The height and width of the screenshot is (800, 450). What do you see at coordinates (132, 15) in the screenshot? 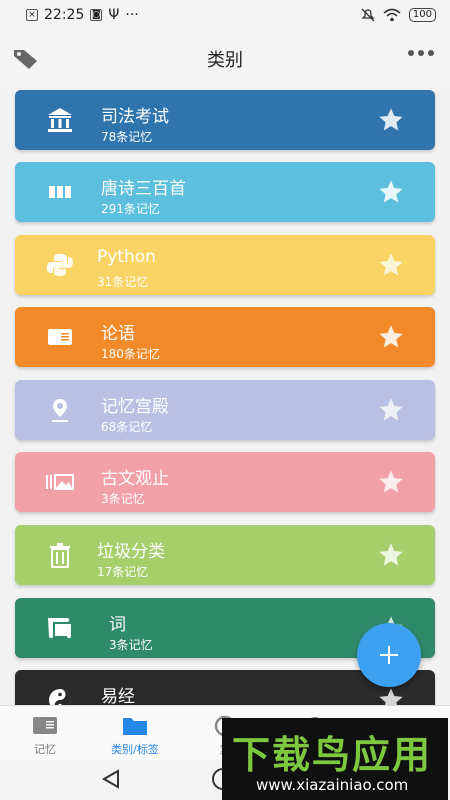
I see `status-ellipsis: ···` at bounding box center [132, 15].